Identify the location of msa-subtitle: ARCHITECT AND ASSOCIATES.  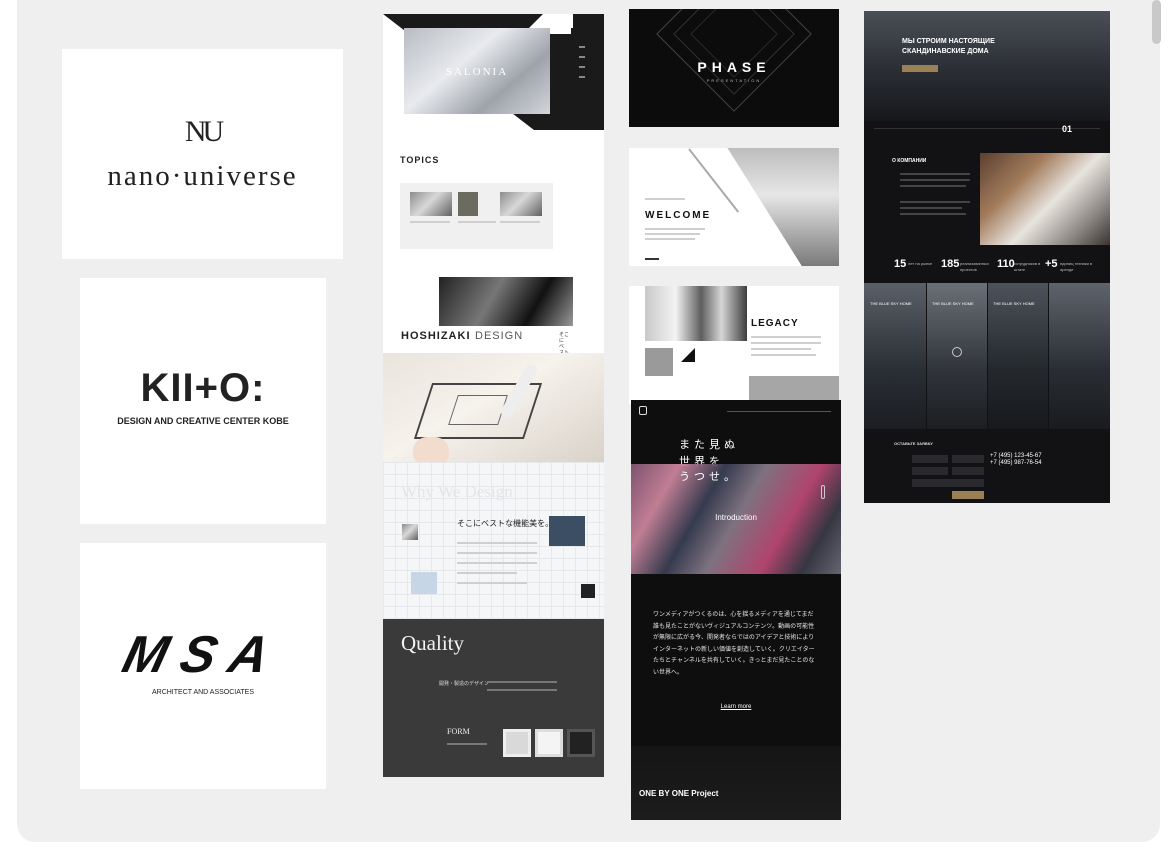
(203, 692).